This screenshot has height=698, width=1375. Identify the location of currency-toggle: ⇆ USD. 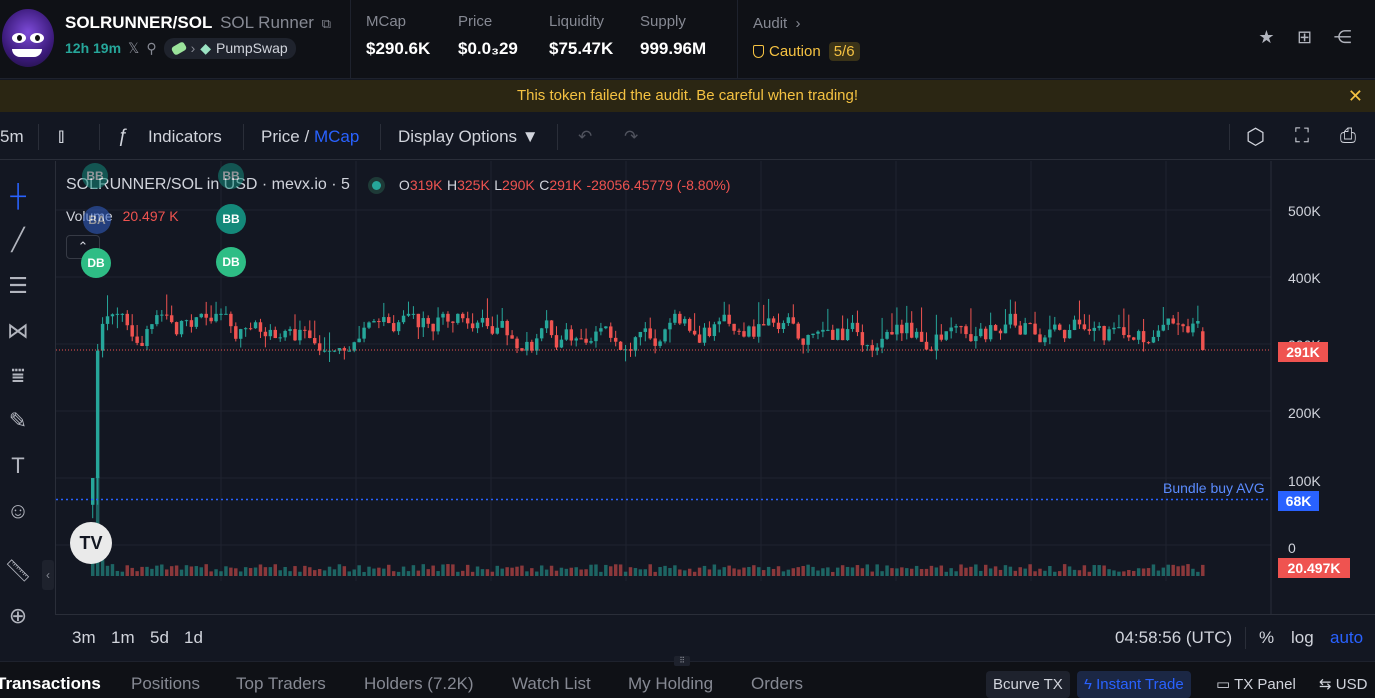
(1343, 684).